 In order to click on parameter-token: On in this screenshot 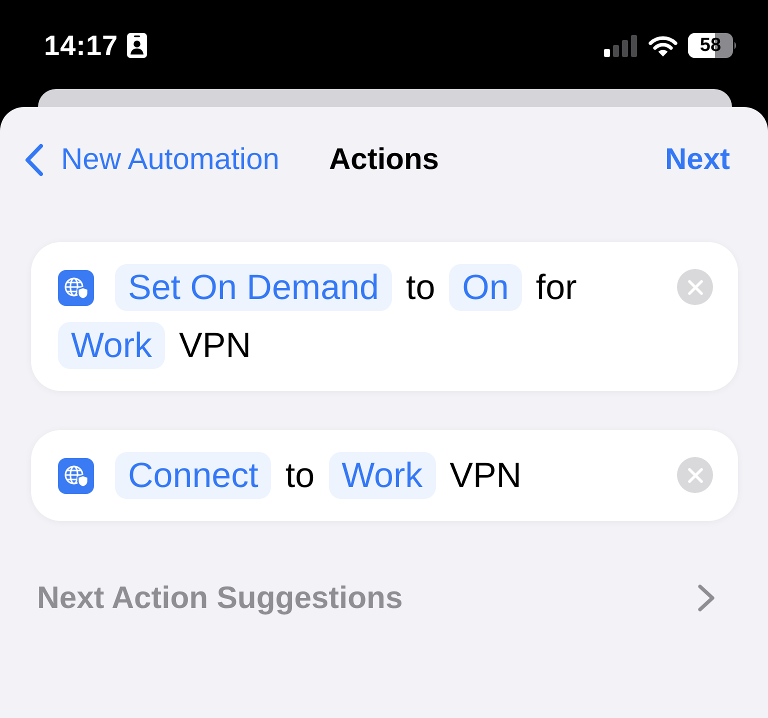, I will do `click(485, 287)`.